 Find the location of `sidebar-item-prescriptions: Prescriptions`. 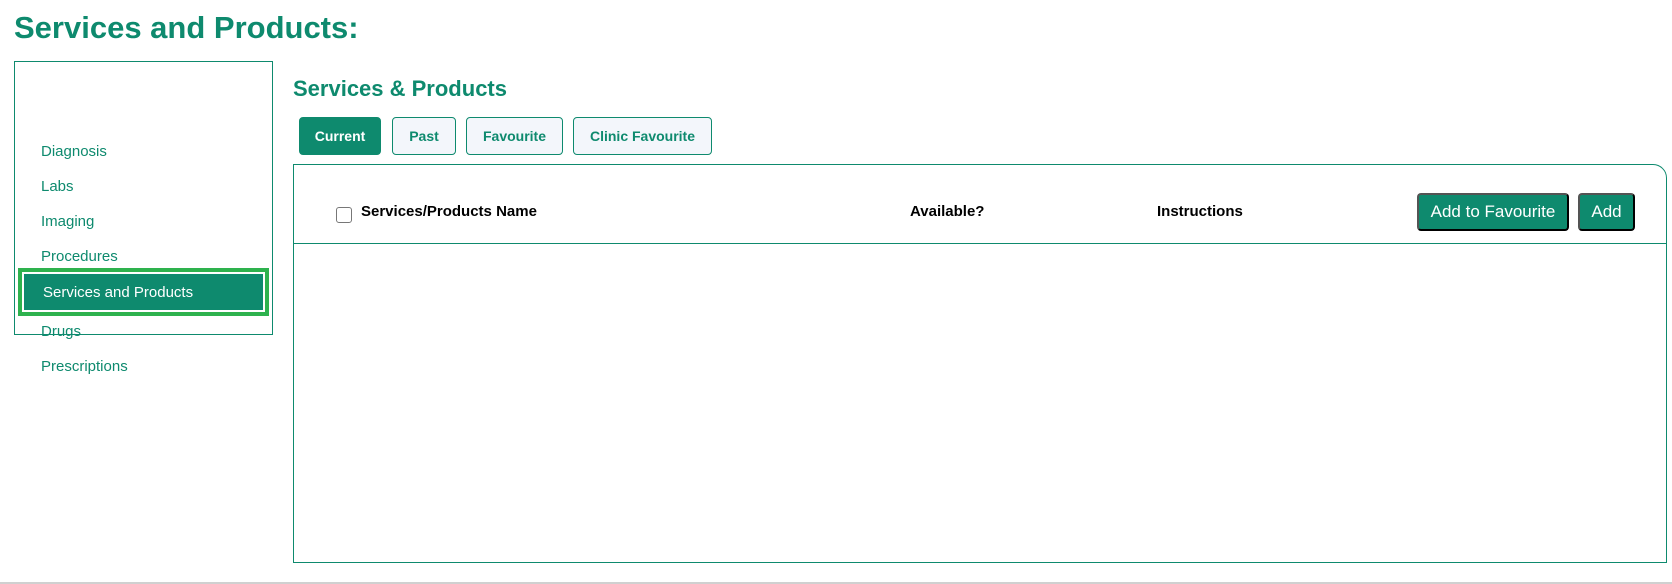

sidebar-item-prescriptions: Prescriptions is located at coordinates (143, 366).